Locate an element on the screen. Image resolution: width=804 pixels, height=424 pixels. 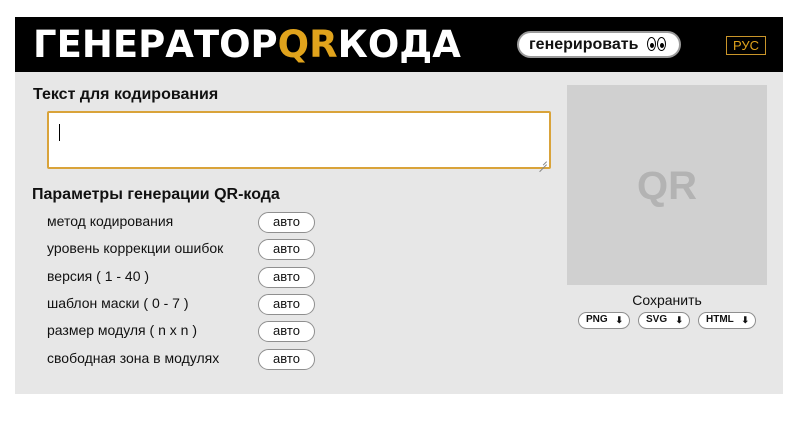
save-label: Сохранить is located at coordinates (667, 300).